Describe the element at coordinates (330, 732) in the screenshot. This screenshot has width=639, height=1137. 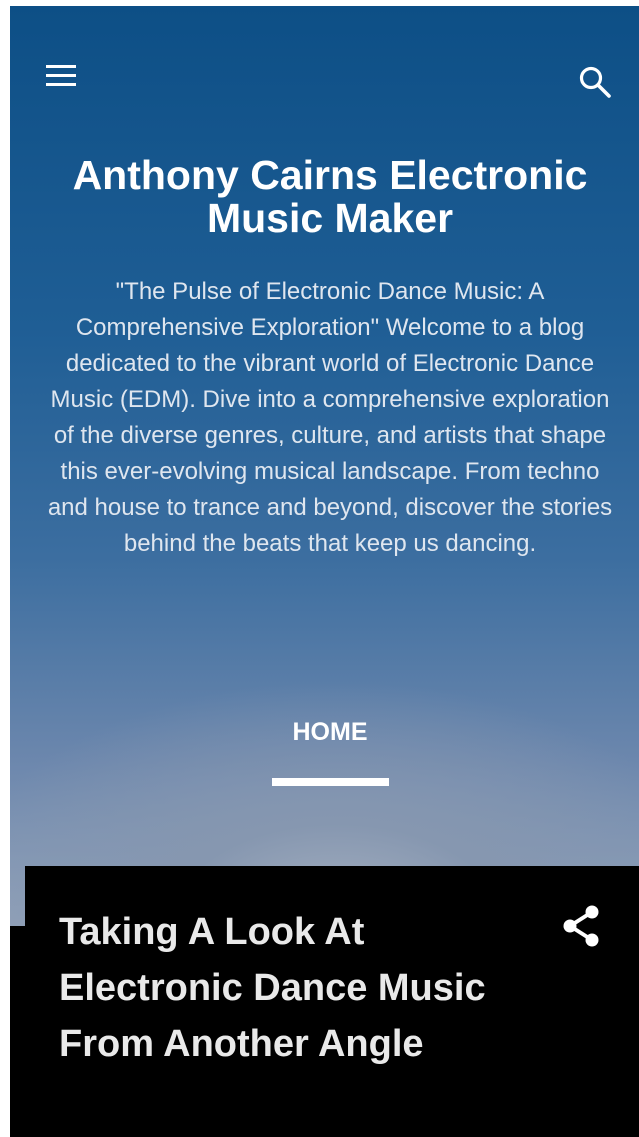
I see `nav-item-home: HOME` at that location.